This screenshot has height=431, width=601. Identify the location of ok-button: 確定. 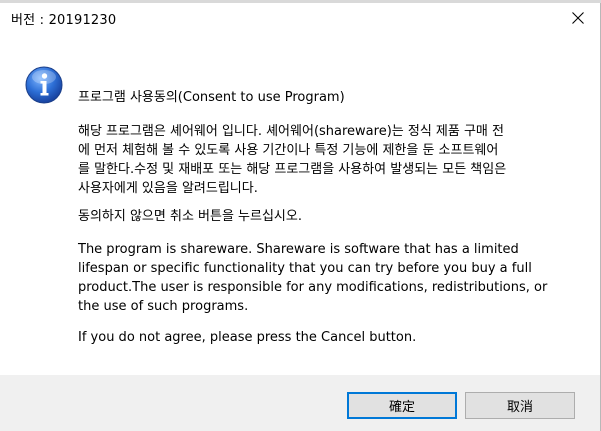
(402, 405).